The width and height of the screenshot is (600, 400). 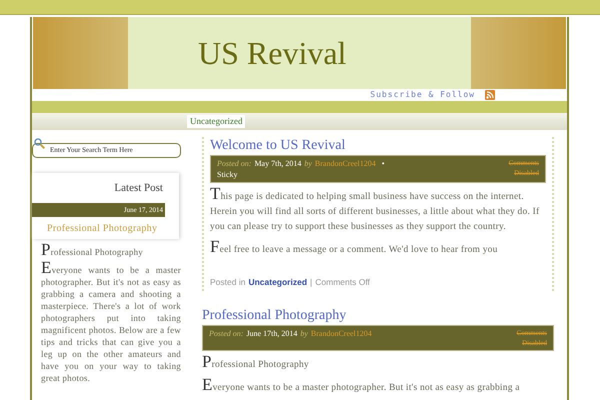 I want to click on rss-icon, so click(x=490, y=95).